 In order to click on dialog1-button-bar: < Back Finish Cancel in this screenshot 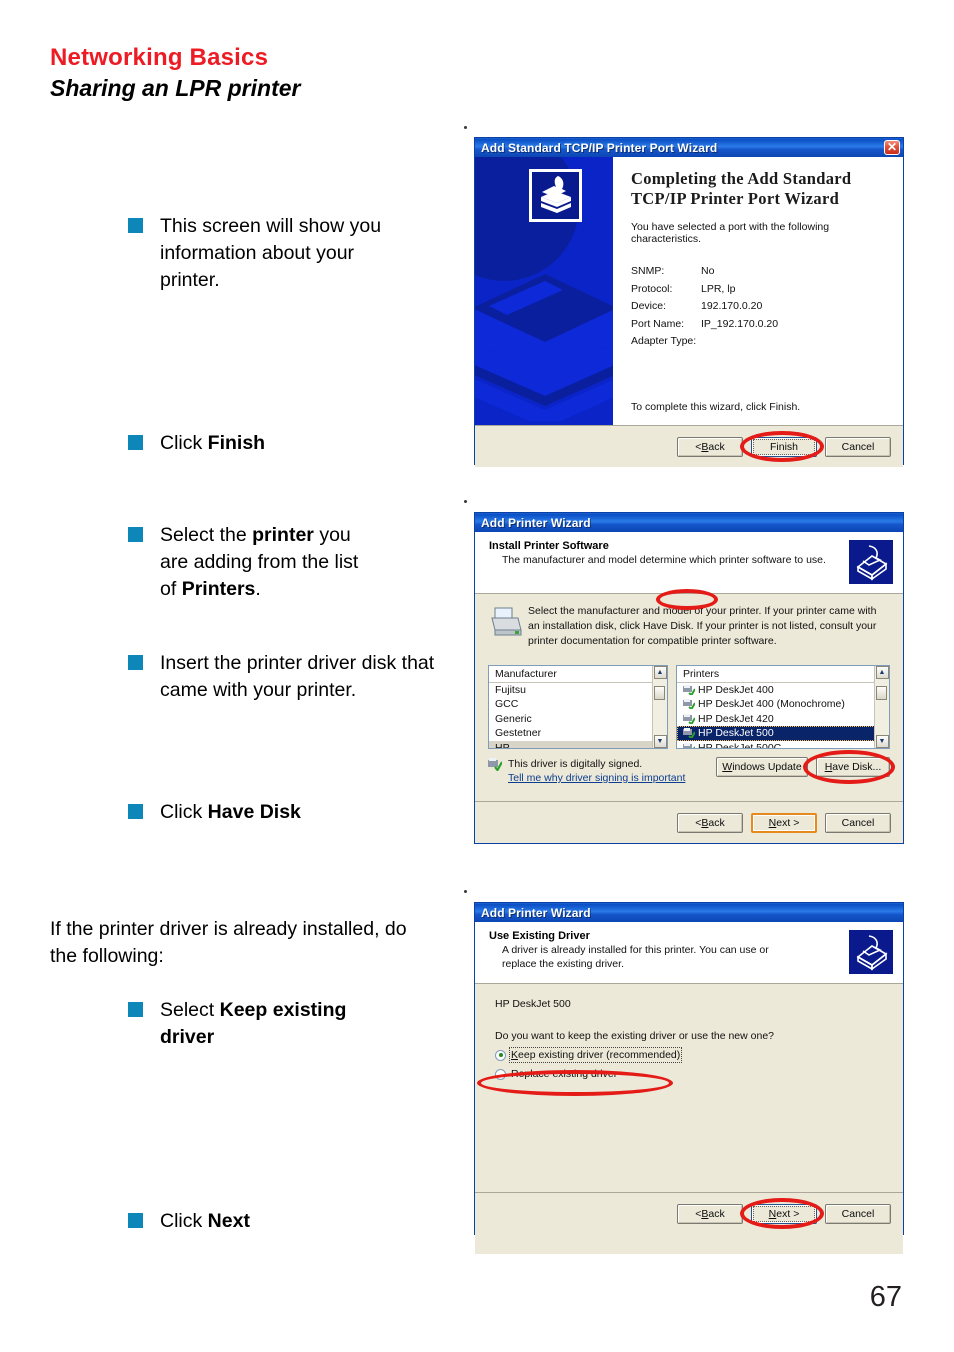, I will do `click(689, 446)`.